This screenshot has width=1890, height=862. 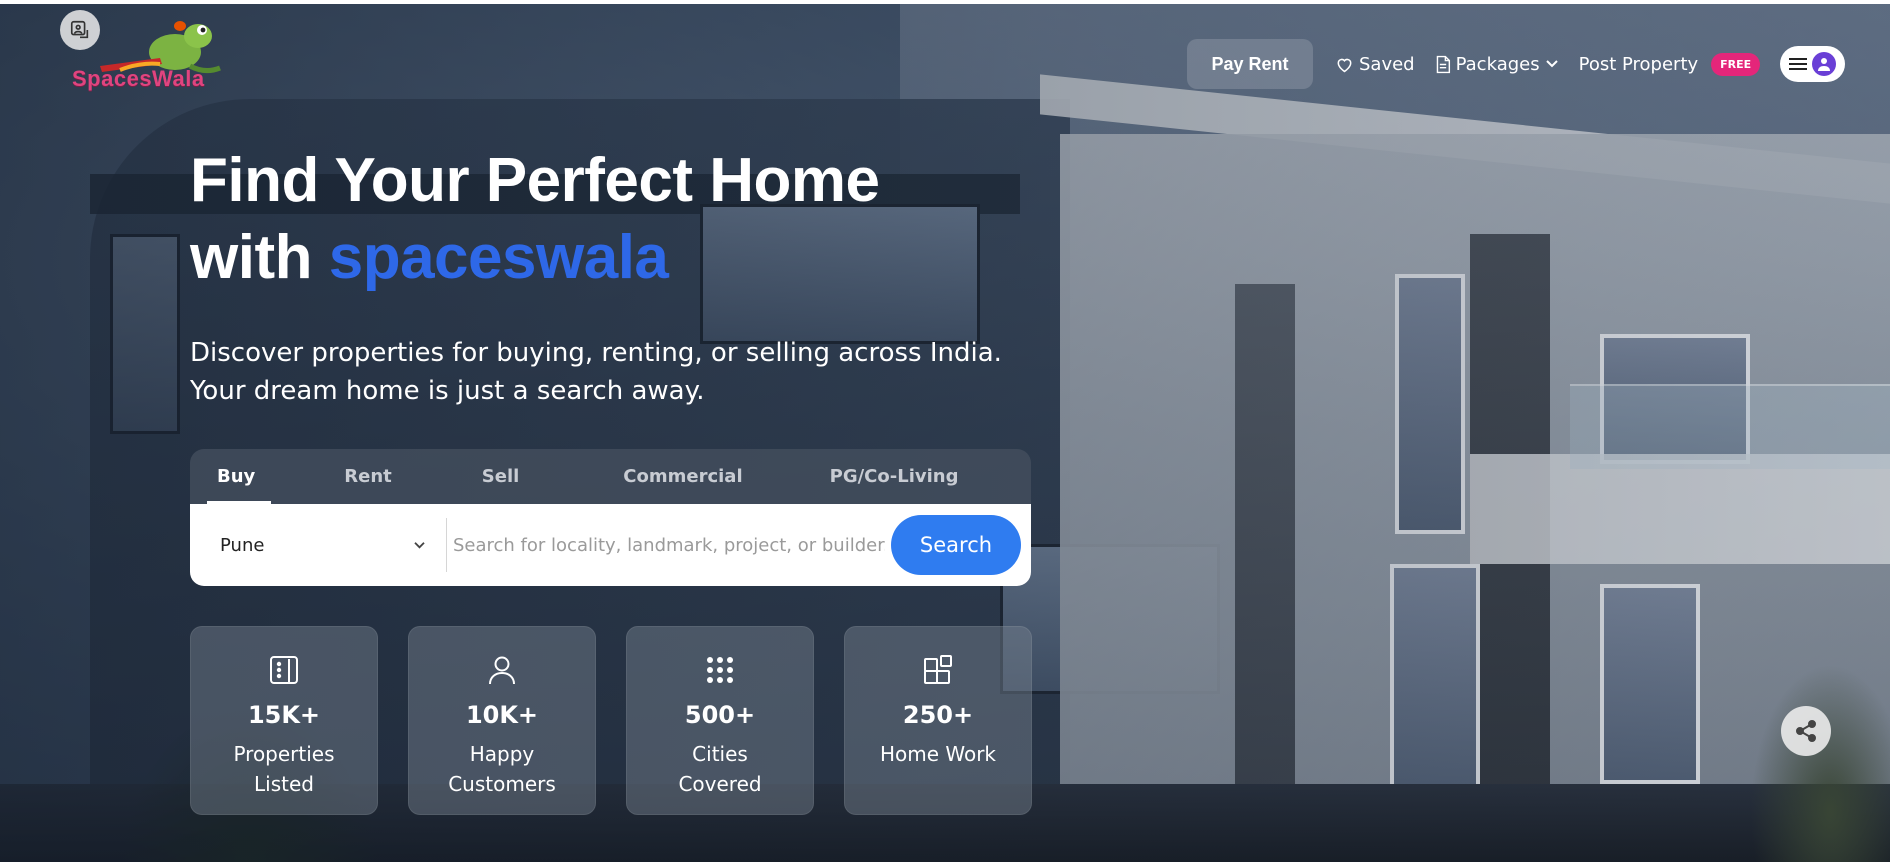 I want to click on tab-sell: Sell, so click(x=501, y=476).